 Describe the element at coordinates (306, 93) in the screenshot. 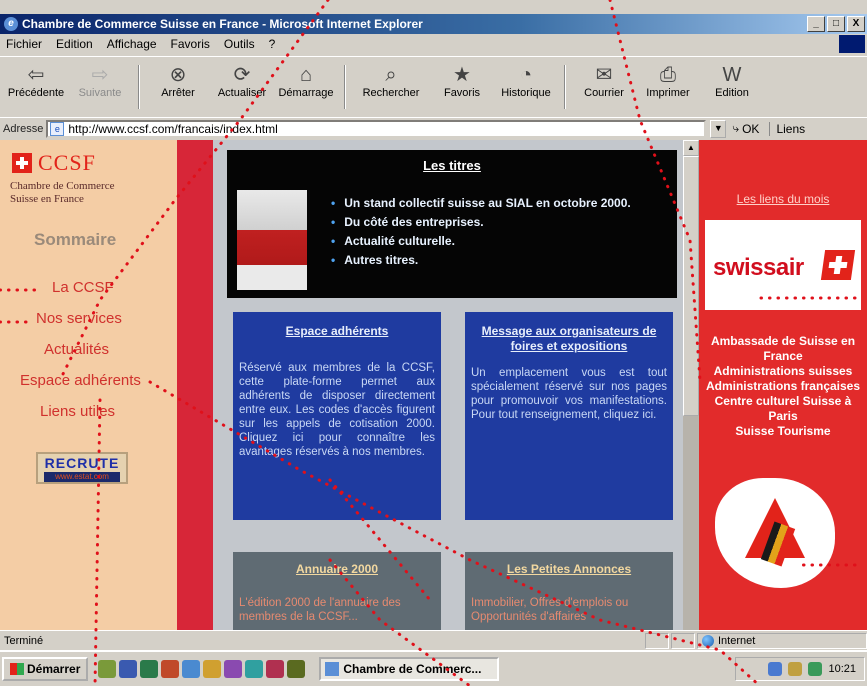

I see `toolbar-button-label: Démarrage` at that location.